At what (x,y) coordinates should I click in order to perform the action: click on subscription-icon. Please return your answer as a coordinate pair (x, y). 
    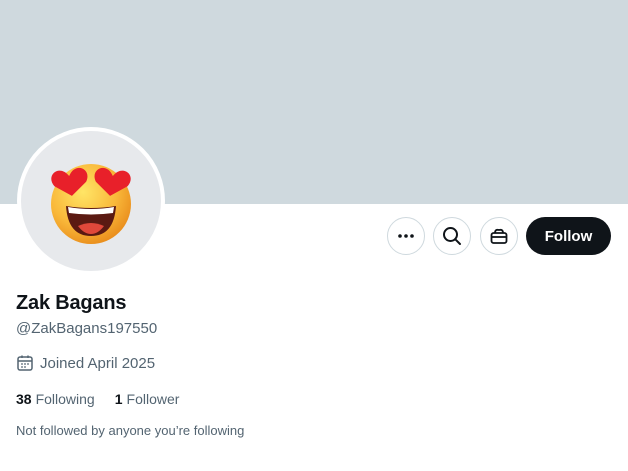
    Looking at the image, I should click on (499, 236).